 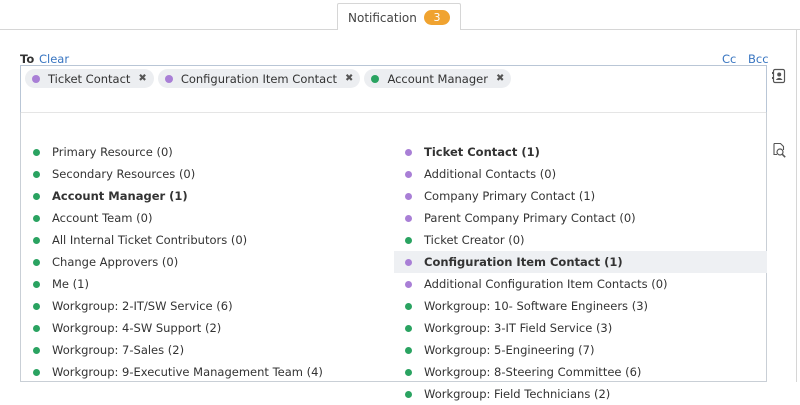 What do you see at coordinates (779, 150) in the screenshot?
I see `search-document-icon` at bounding box center [779, 150].